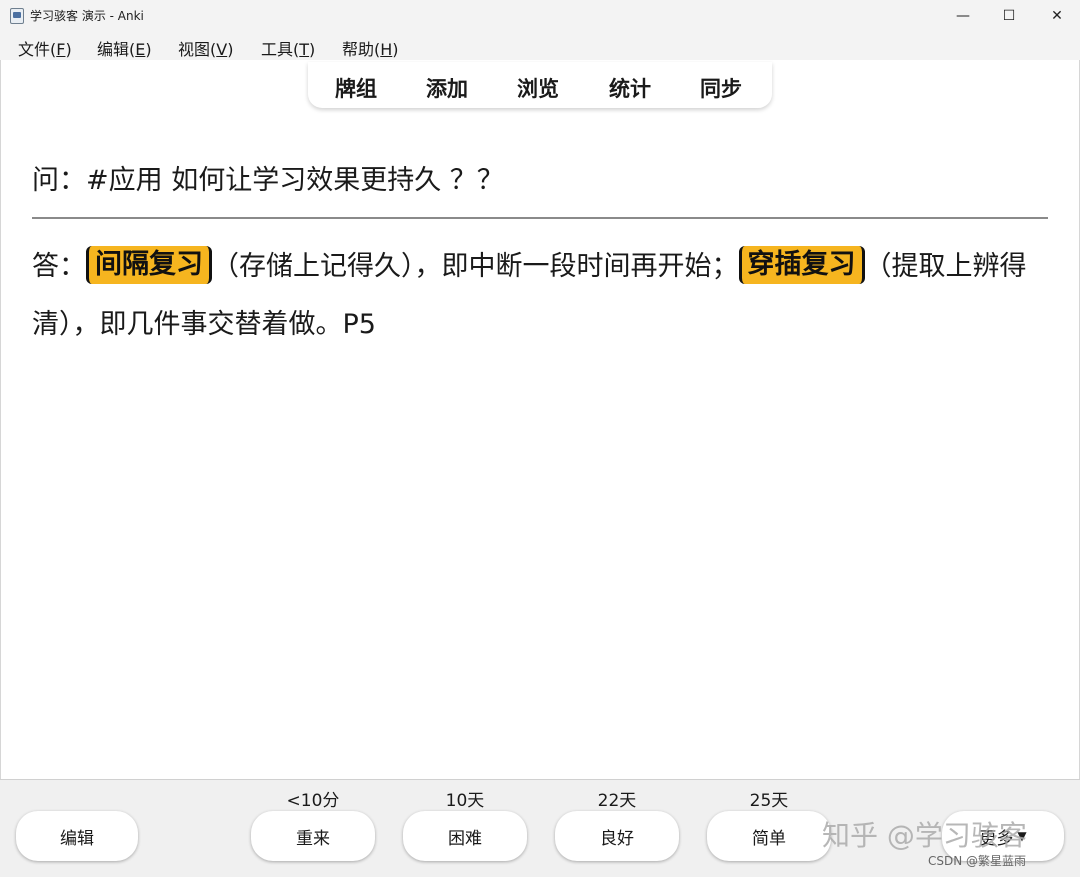 This screenshot has width=1080, height=877. I want to click on maximize-icon: ☐, so click(1009, 16).